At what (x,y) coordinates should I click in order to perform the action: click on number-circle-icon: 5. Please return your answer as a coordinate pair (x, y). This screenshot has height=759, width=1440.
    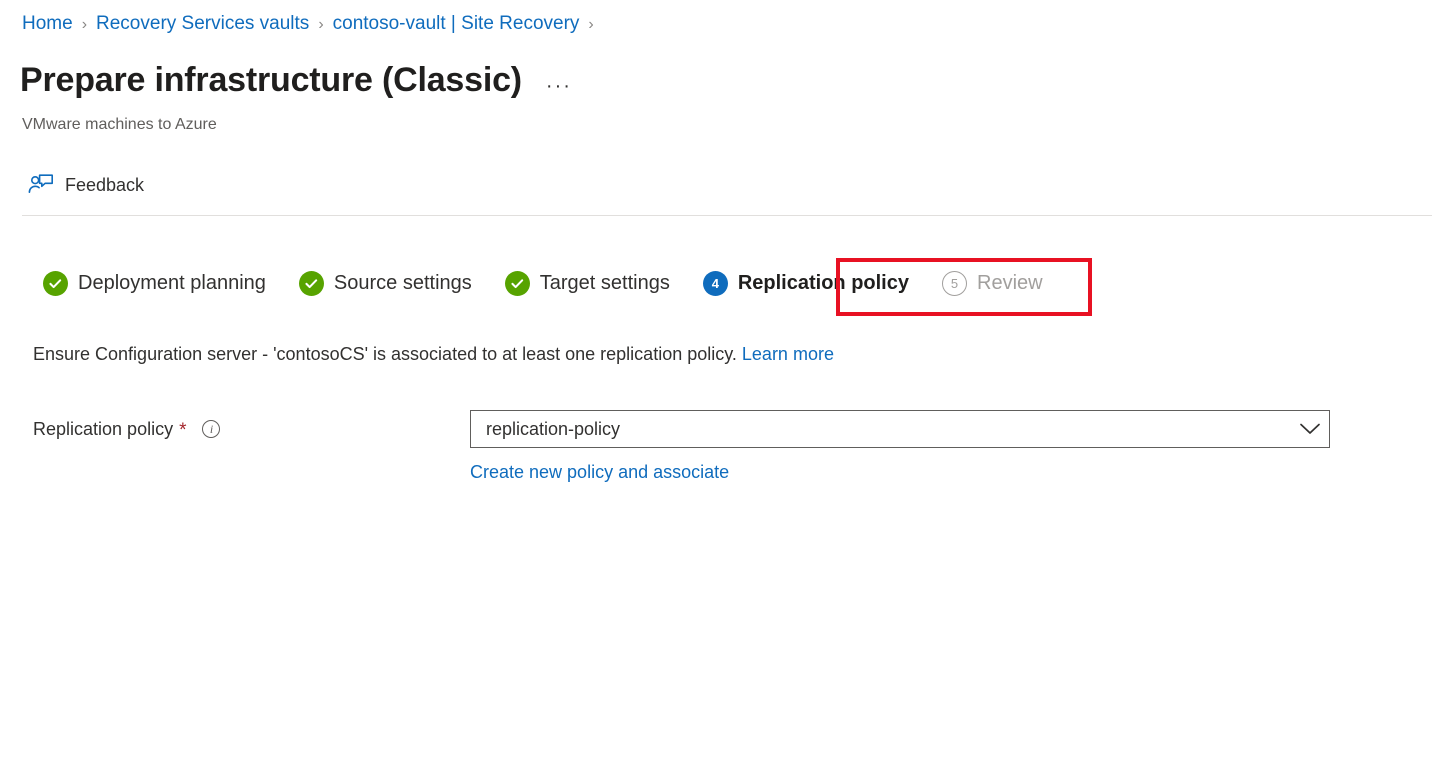
    Looking at the image, I should click on (954, 283).